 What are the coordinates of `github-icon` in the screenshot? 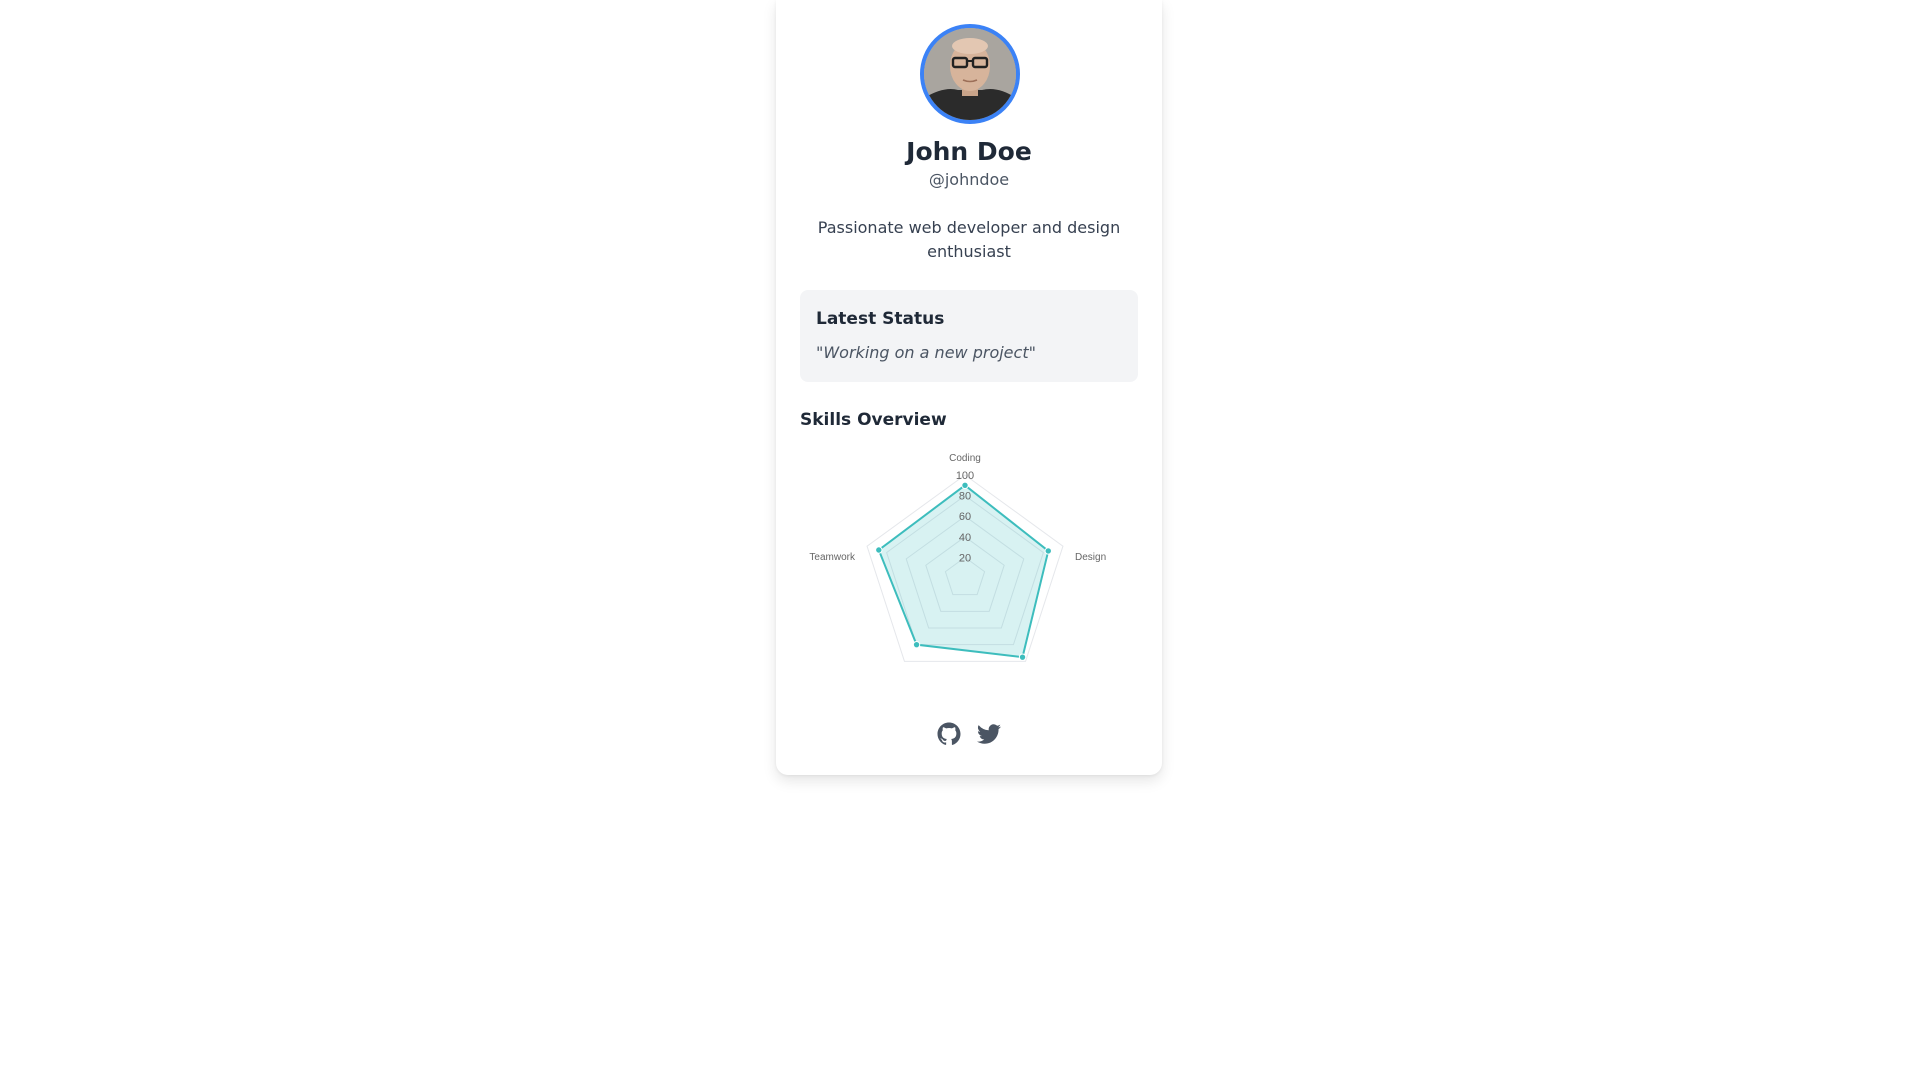 It's located at (949, 733).